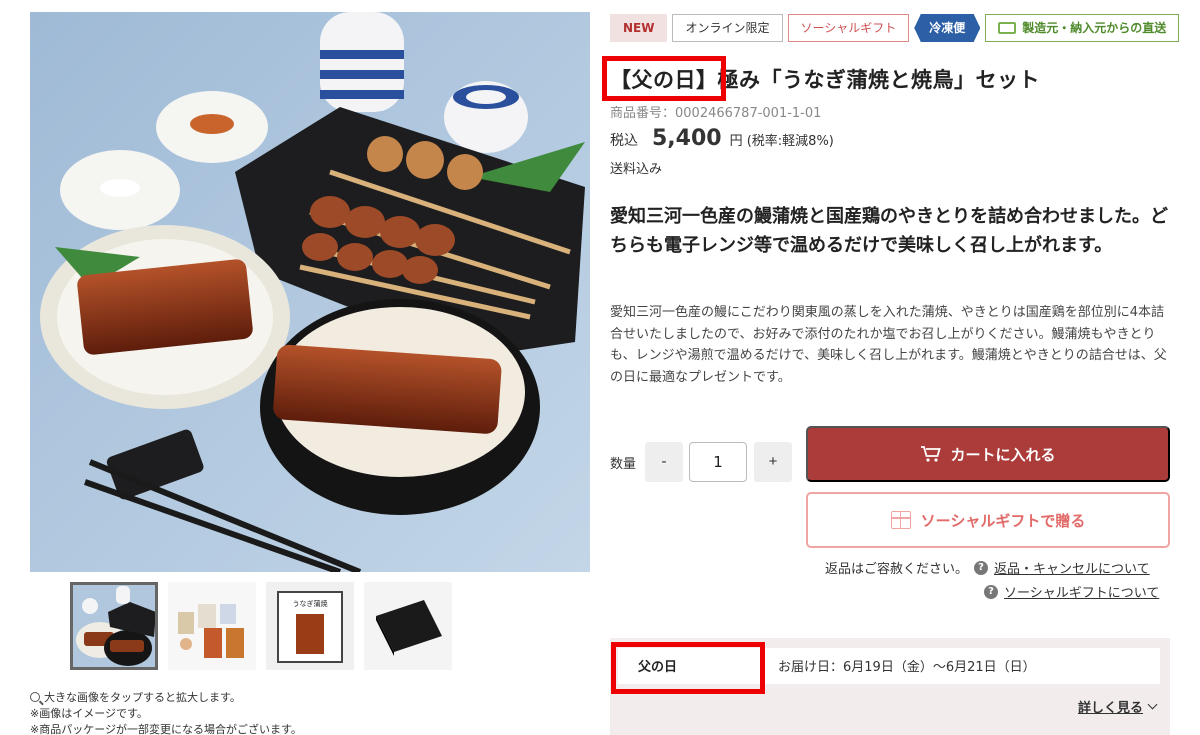  I want to click on price: 税込 5,400 円 (税率:軽減8%), so click(722, 138).